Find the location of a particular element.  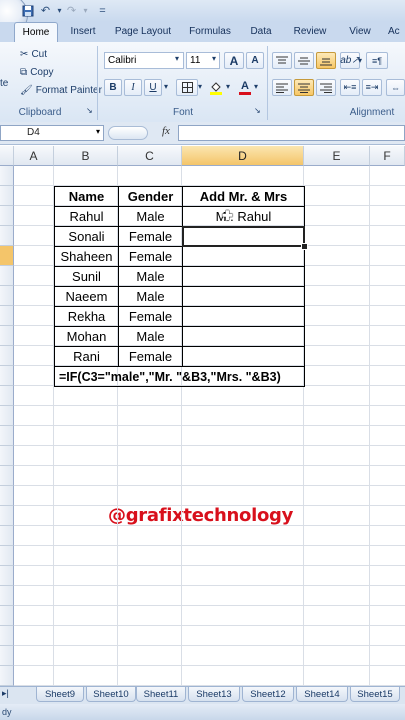

undo-icon: ↶ is located at coordinates (45, 10).